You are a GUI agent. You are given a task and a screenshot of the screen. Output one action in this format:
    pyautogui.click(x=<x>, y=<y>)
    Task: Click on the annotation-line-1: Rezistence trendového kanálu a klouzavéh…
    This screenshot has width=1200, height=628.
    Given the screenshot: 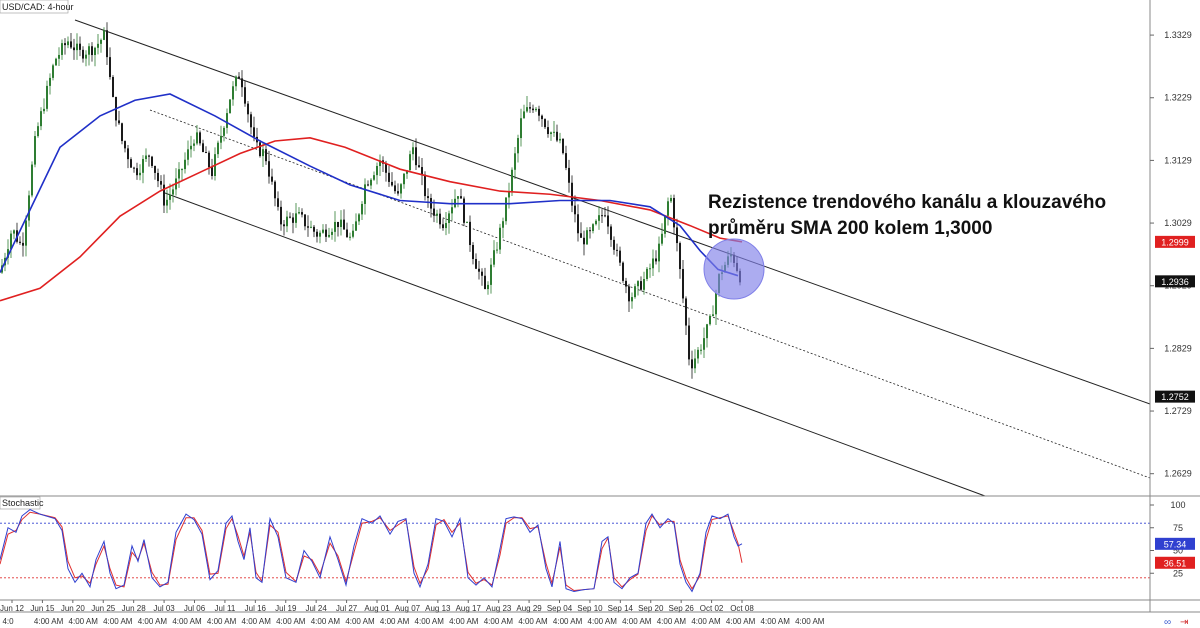 What is the action you would take?
    pyautogui.click(x=907, y=202)
    